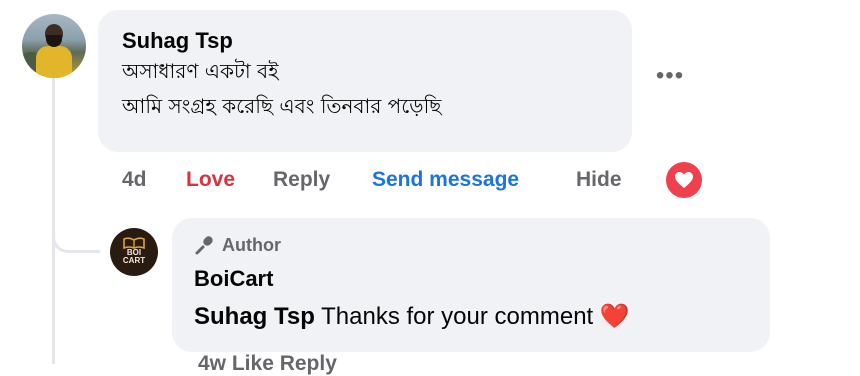 Image resolution: width=860 pixels, height=376 pixels. What do you see at coordinates (301, 180) in the screenshot?
I see `reply-button: Reply` at bounding box center [301, 180].